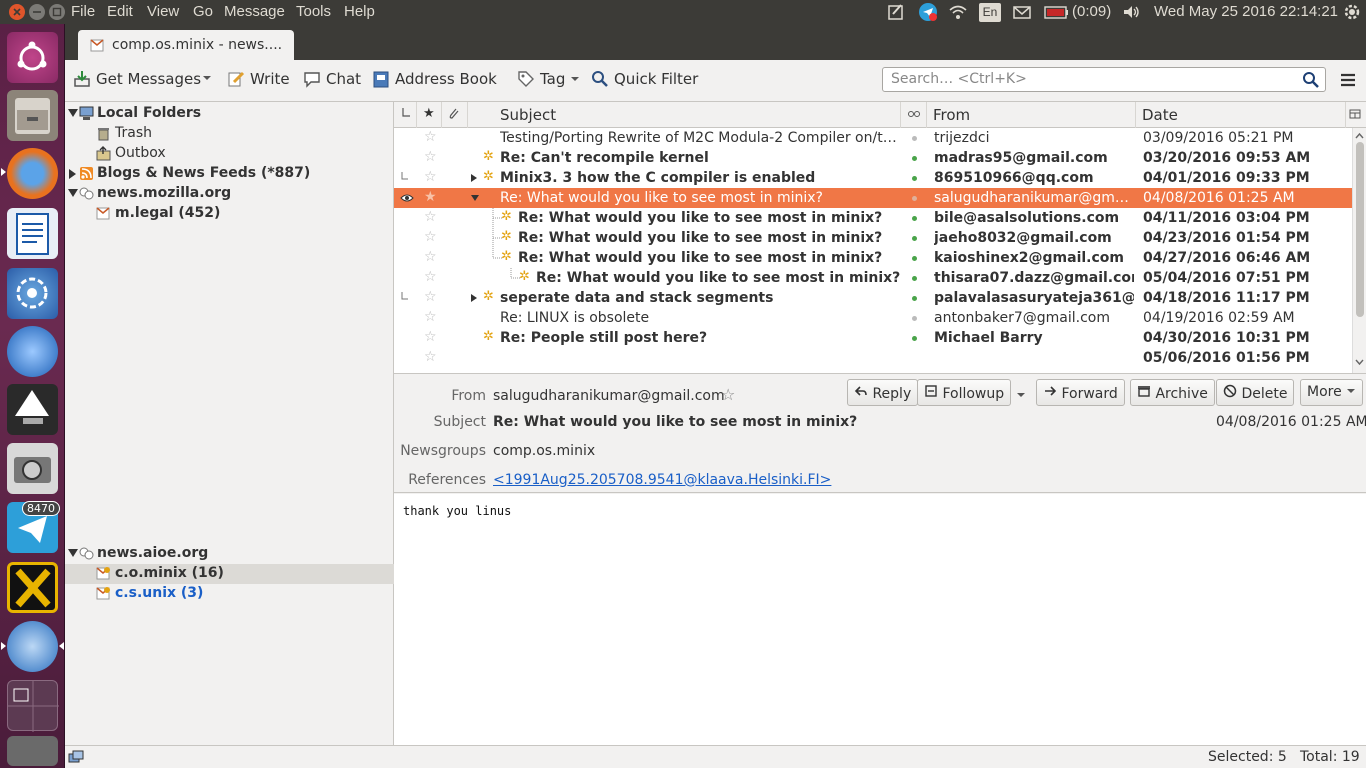 This screenshot has width=1366, height=768. What do you see at coordinates (964, 392) in the screenshot?
I see `followup-button: Followup` at bounding box center [964, 392].